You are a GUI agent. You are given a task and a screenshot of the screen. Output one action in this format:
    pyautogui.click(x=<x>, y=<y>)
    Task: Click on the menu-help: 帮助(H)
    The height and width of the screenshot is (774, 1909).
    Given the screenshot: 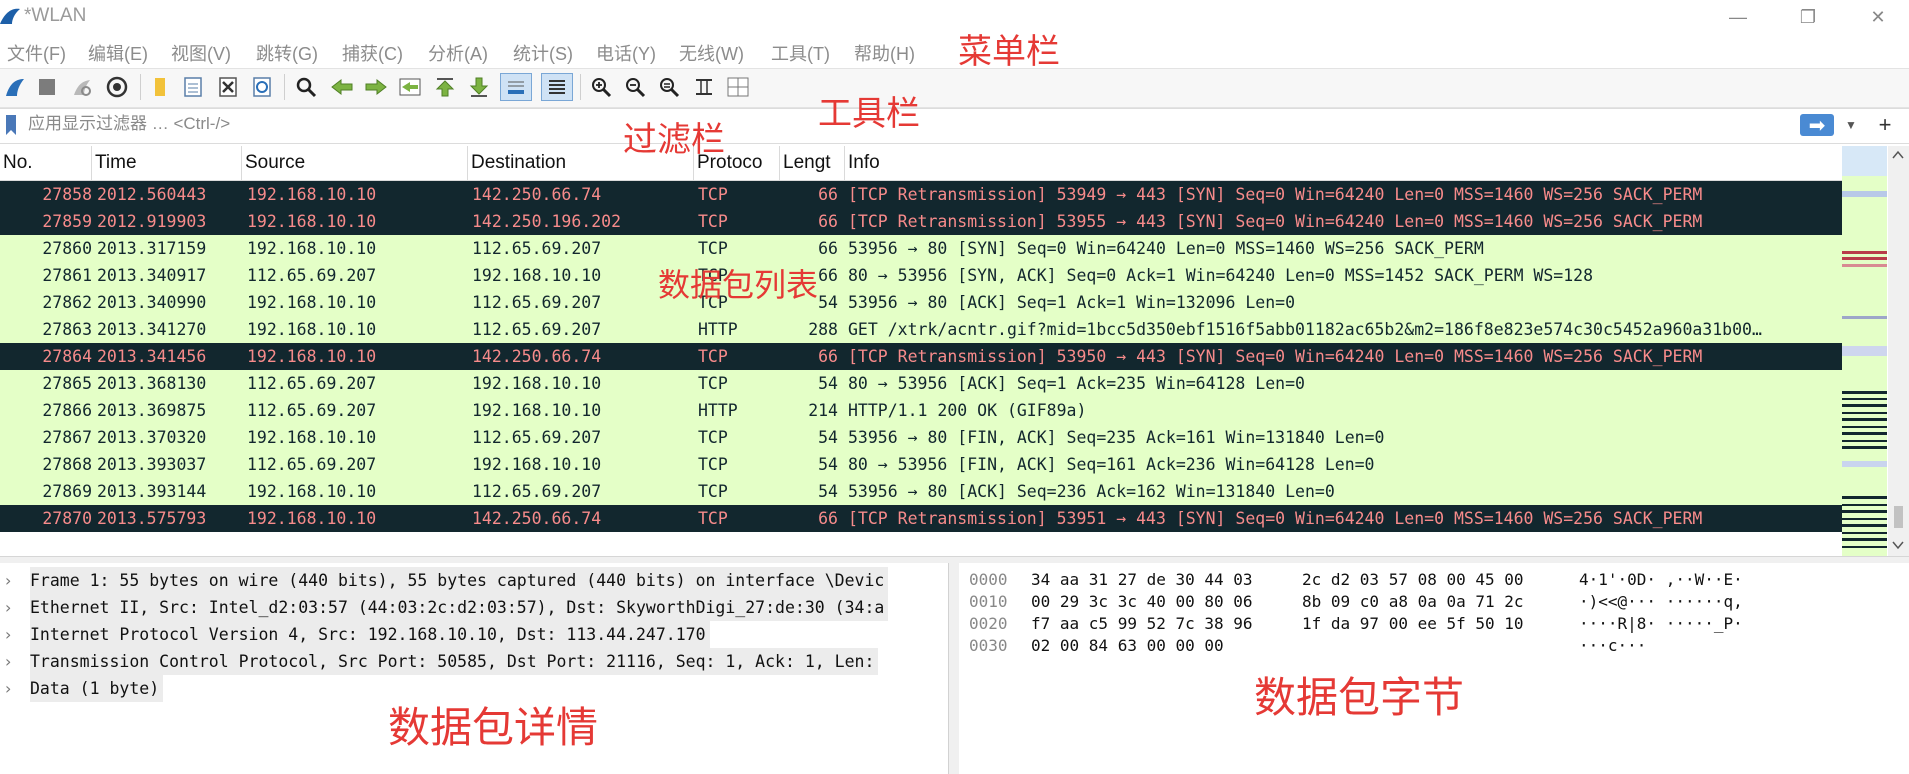 What is the action you would take?
    pyautogui.click(x=884, y=53)
    